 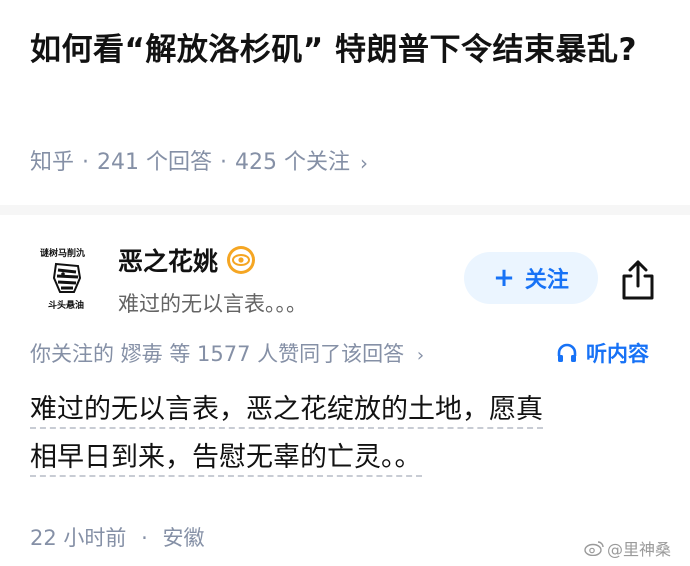 I want to click on eye-badge-icon, so click(x=241, y=260).